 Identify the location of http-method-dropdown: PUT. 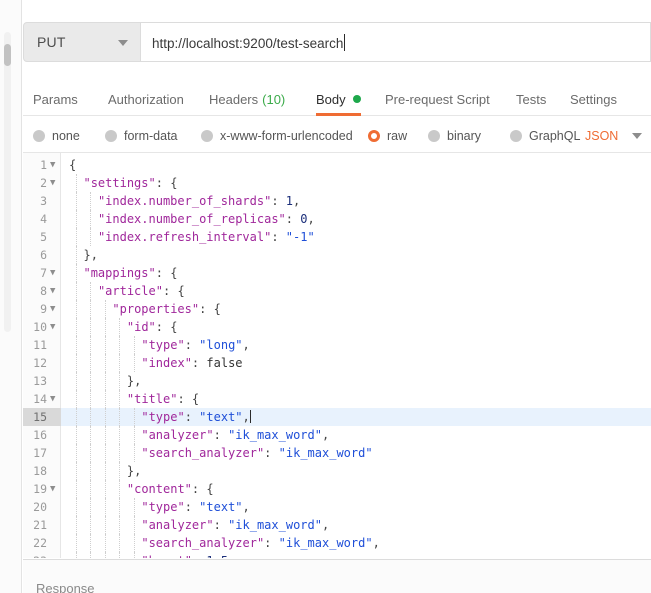
(82, 42).